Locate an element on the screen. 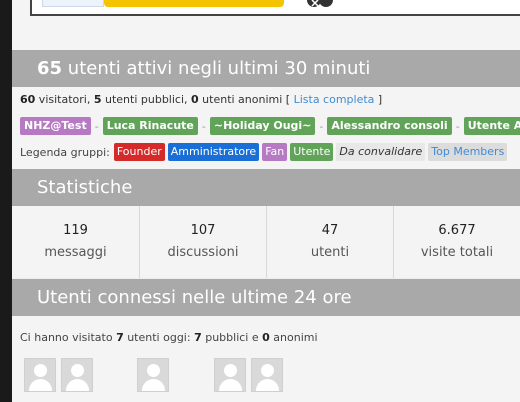 Image resolution: width=520 pixels, height=402 pixels. stat-label: messaggi is located at coordinates (75, 252).